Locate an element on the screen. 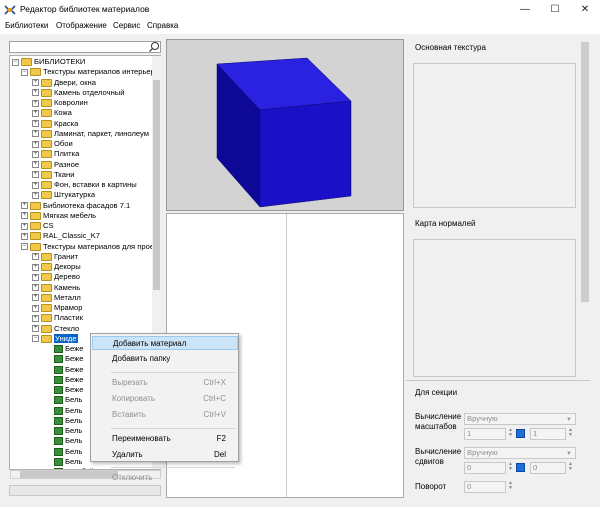 This screenshot has width=600, height=507. material-preview is located at coordinates (285, 125).